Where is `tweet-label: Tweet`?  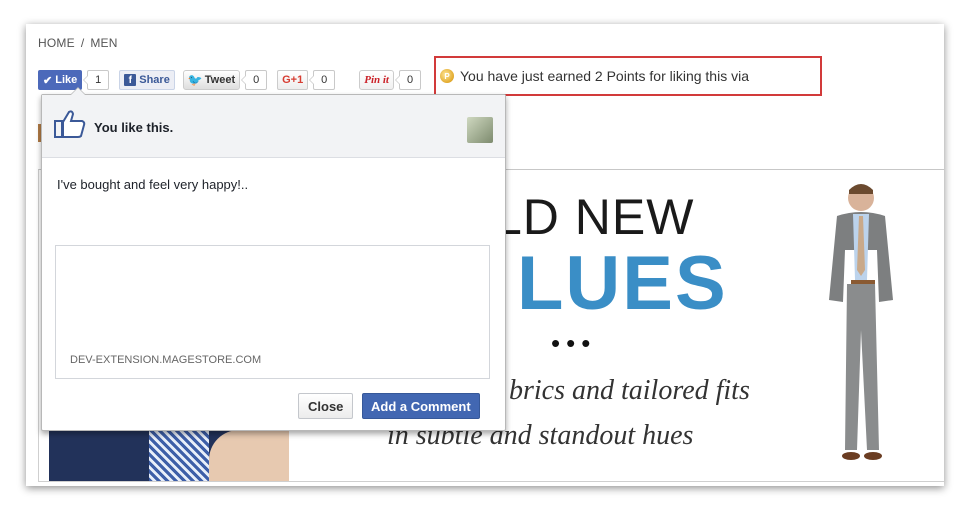 tweet-label: Tweet is located at coordinates (220, 80).